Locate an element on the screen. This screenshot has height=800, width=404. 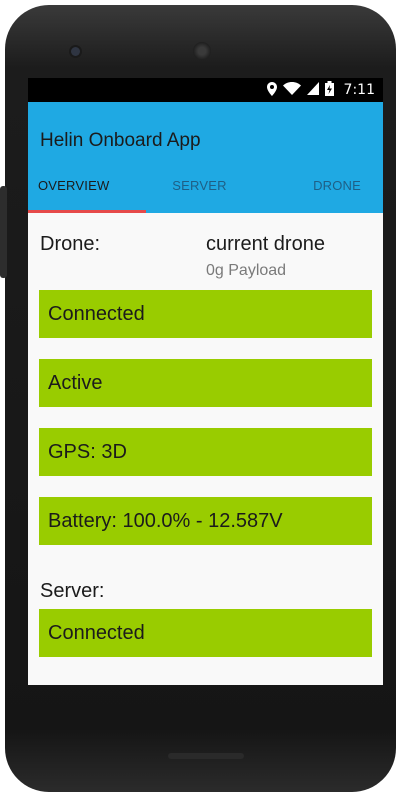
app-title: Helin Onboard App is located at coordinates (120, 140).